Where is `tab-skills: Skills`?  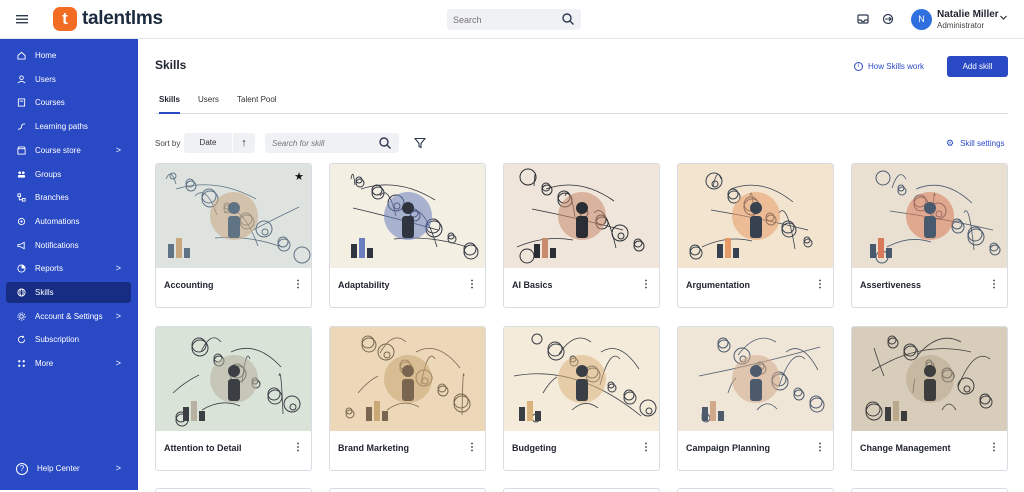
tab-skills: Skills is located at coordinates (169, 104).